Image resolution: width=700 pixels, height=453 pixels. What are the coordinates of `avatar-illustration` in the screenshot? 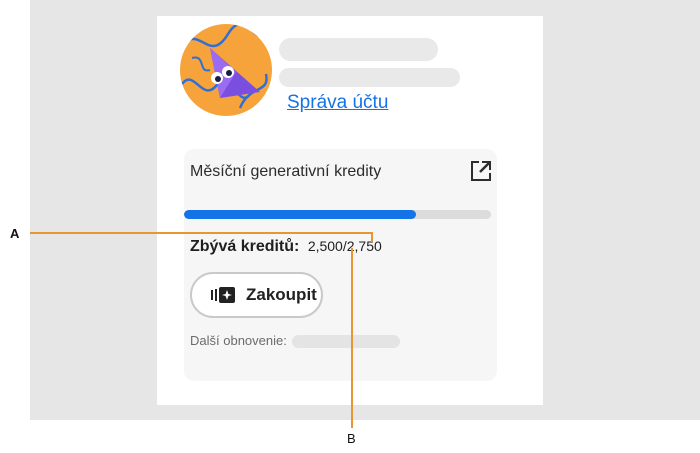 It's located at (226, 70).